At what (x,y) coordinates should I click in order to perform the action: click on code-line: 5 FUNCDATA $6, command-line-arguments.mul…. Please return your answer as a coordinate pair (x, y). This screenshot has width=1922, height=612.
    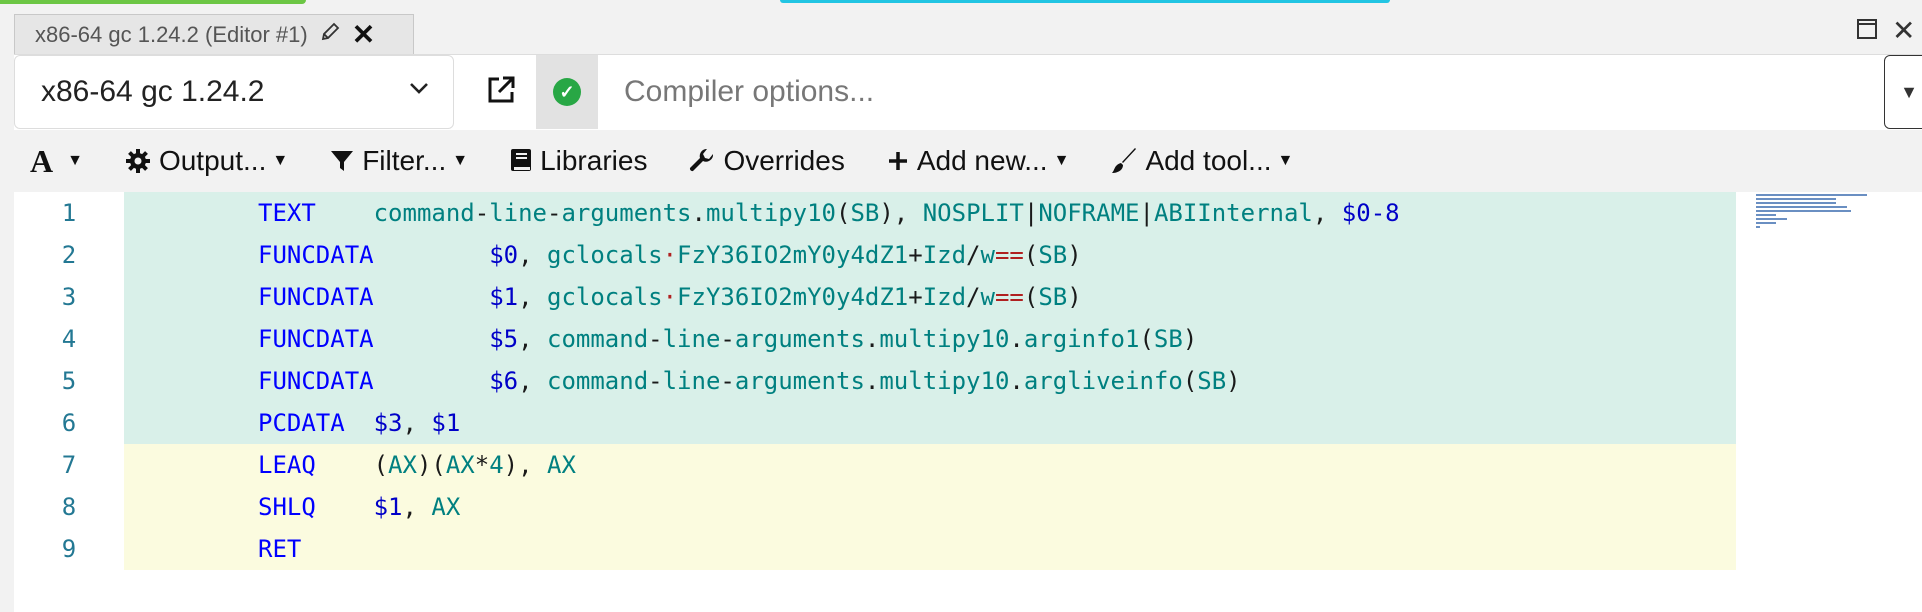
    Looking at the image, I should click on (968, 381).